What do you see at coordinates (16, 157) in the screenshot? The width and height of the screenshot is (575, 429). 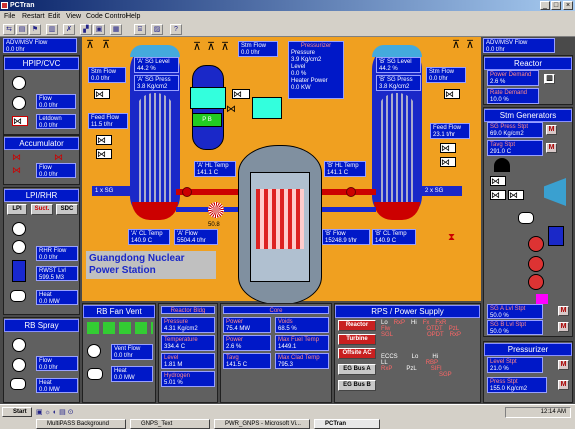 I see `accumulator-valve-a-icon: ⋈` at bounding box center [16, 157].